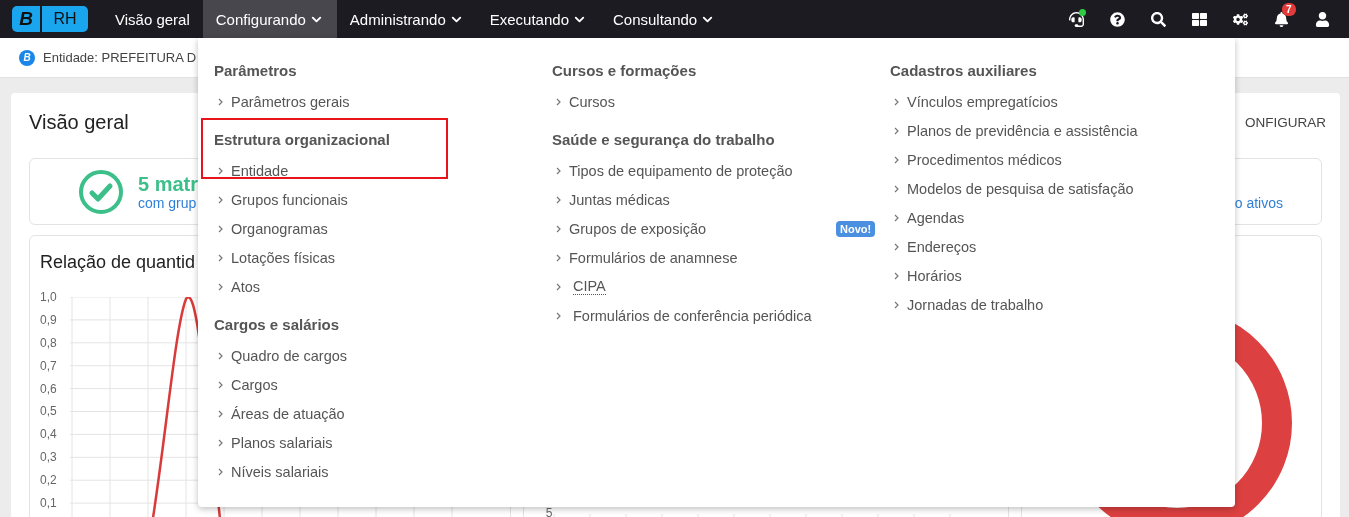  What do you see at coordinates (406, 19) in the screenshot?
I see `nav-menu-item: Administrando` at bounding box center [406, 19].